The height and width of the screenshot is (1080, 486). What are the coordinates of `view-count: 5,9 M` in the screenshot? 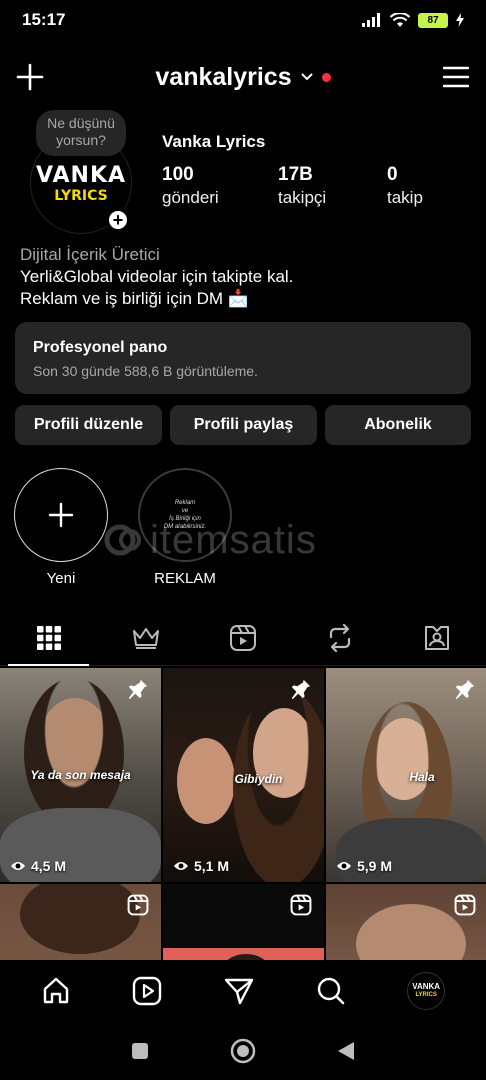 It's located at (364, 866).